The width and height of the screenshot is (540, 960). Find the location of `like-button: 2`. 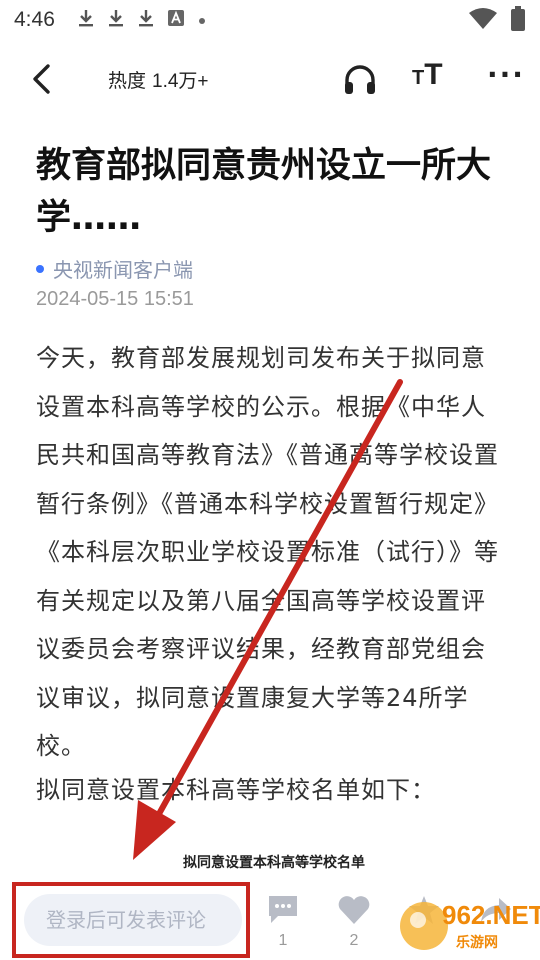

like-button: 2 is located at coordinates (354, 922).